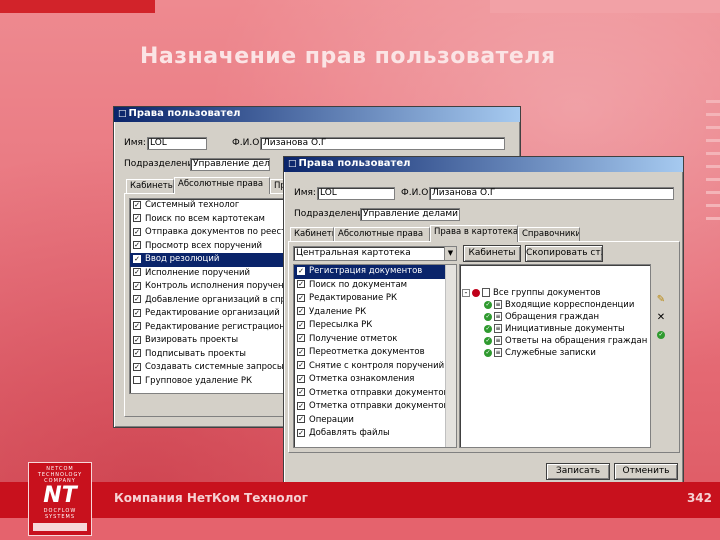 The width and height of the screenshot is (720, 540). What do you see at coordinates (209, 206) in the screenshot?
I see `back-right-item: ✓ Системный технолог` at bounding box center [209, 206].